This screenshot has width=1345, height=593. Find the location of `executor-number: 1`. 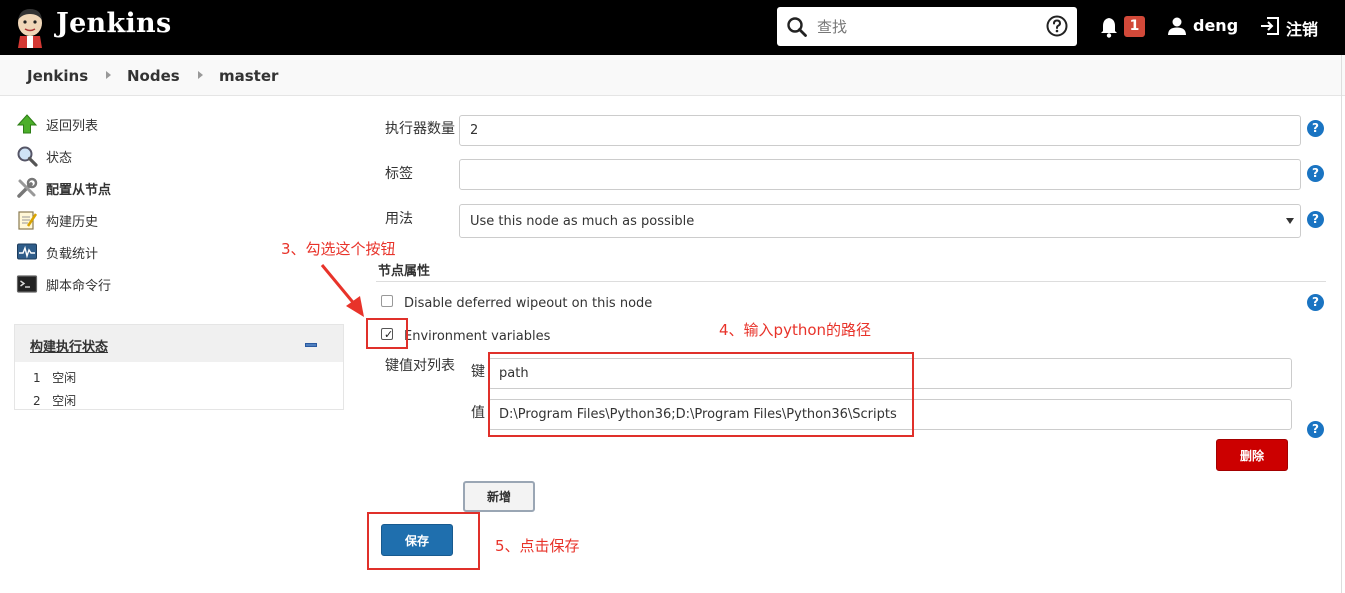

executor-number: 1 is located at coordinates (37, 378).